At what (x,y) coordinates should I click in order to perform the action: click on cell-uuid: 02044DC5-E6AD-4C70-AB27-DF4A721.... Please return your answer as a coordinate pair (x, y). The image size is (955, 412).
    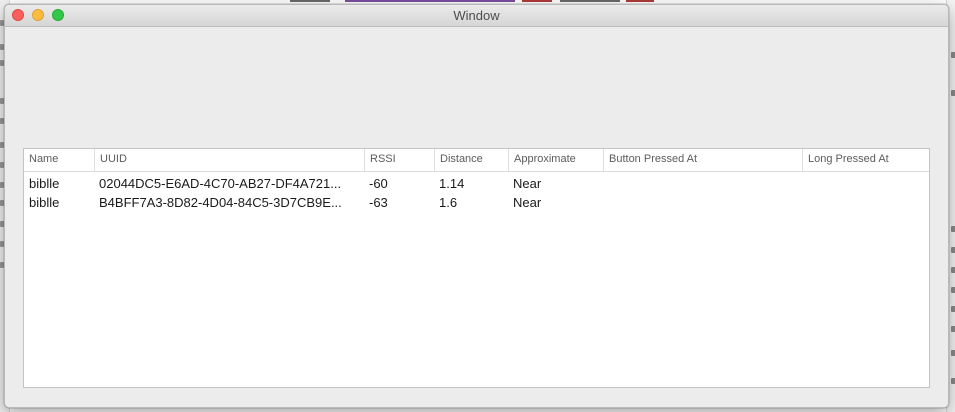
    Looking at the image, I should click on (220, 183).